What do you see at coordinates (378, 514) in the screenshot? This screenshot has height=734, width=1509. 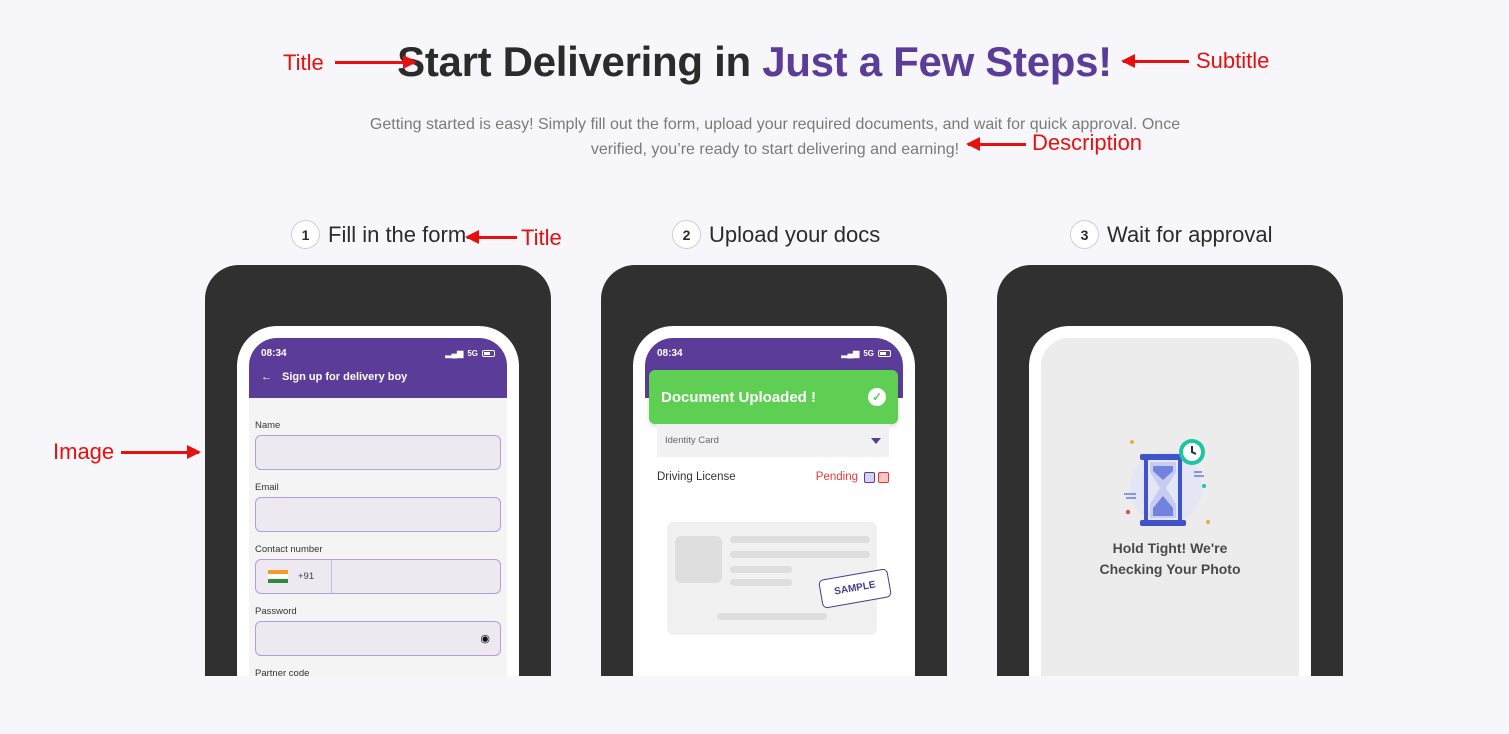 I see `email-field` at bounding box center [378, 514].